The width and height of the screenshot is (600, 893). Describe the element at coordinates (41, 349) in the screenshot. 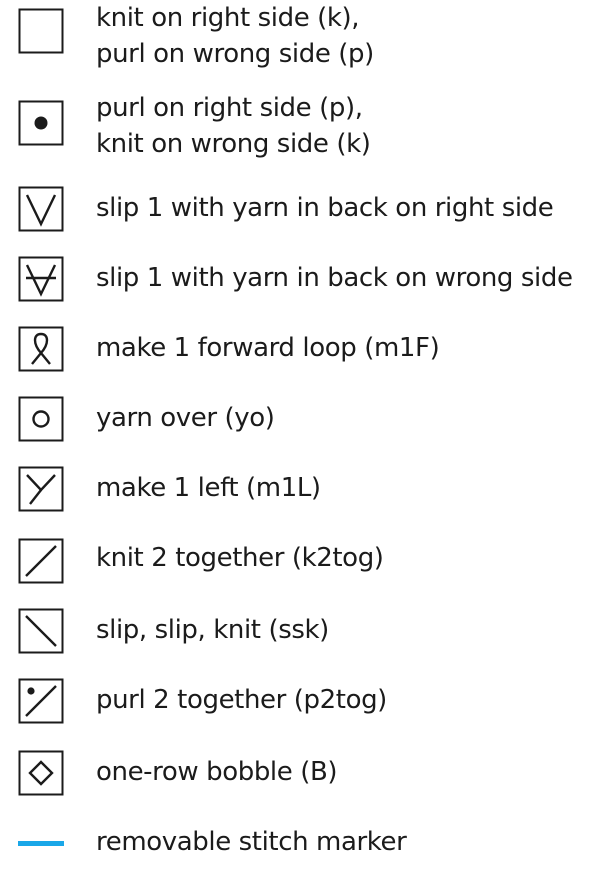

I see `forward-loop-icon` at that location.